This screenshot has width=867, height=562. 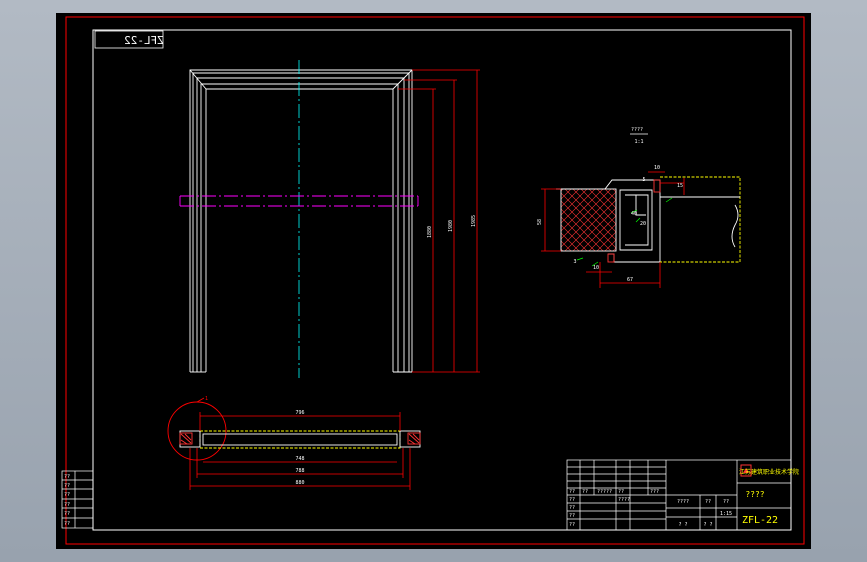 I want to click on drawing-number: ZFL-22, so click(x=760, y=520).